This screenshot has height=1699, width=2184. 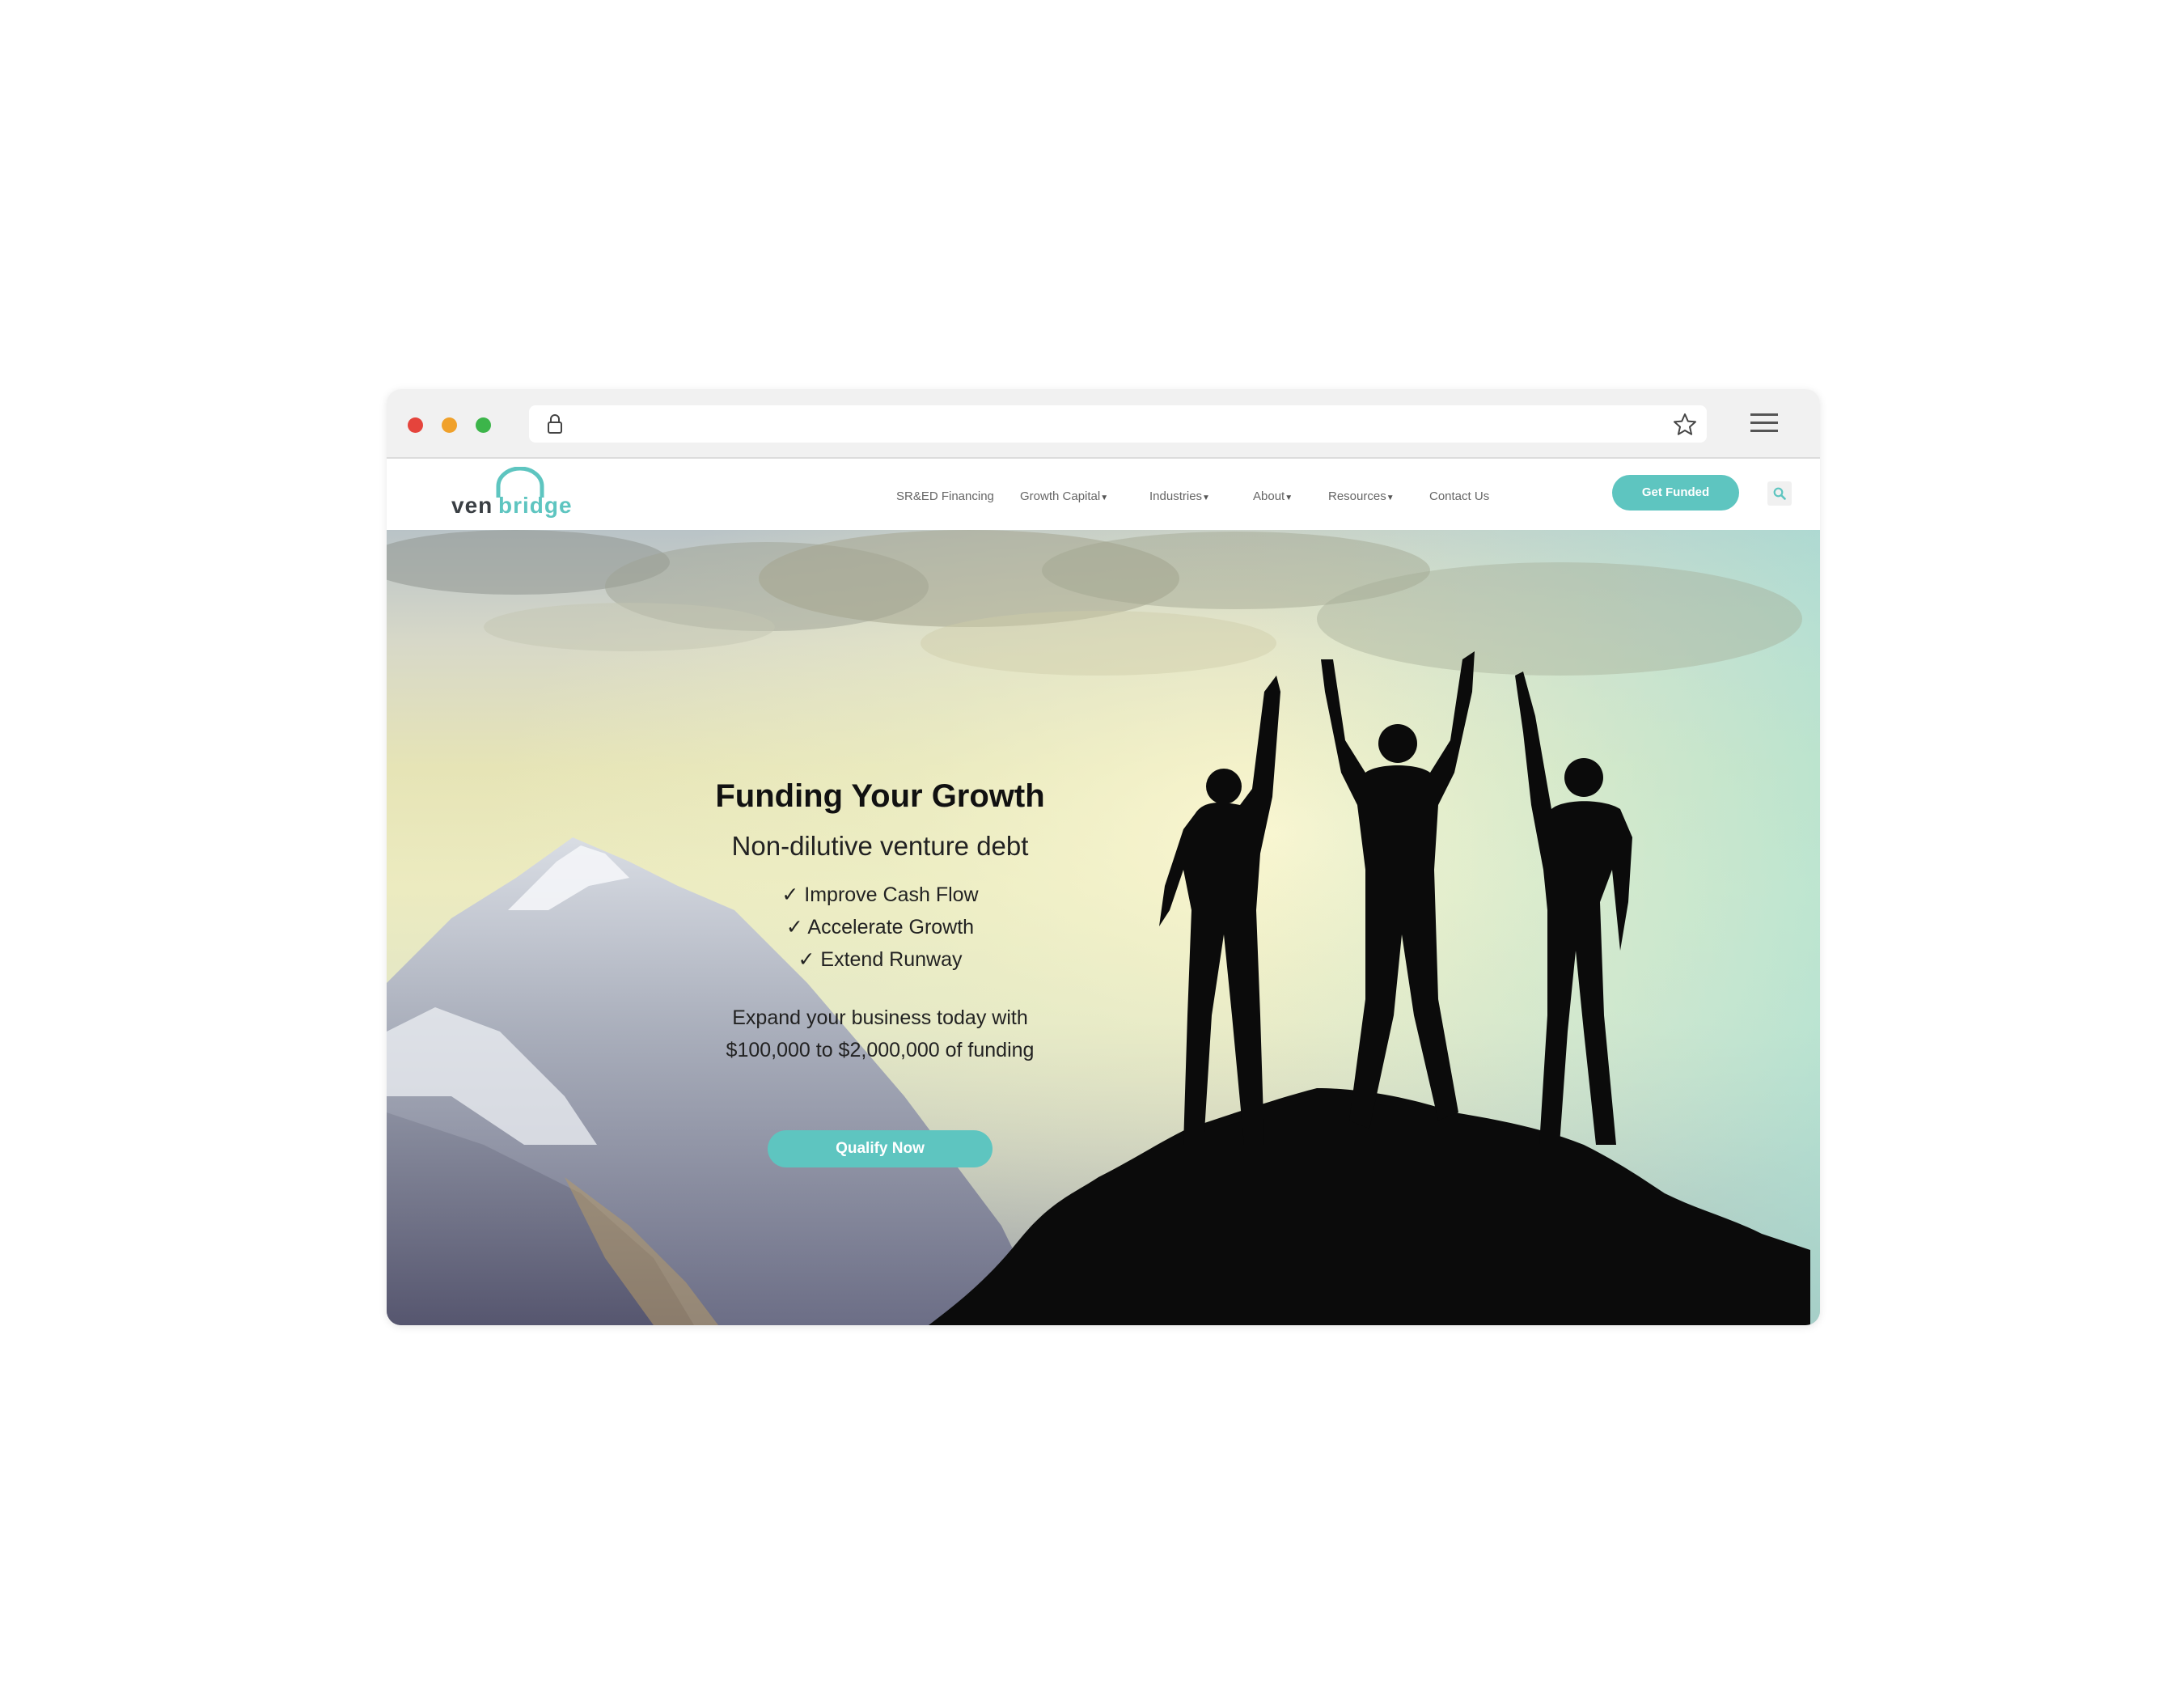 I want to click on nav-item-label: Industries, so click(x=1176, y=496).